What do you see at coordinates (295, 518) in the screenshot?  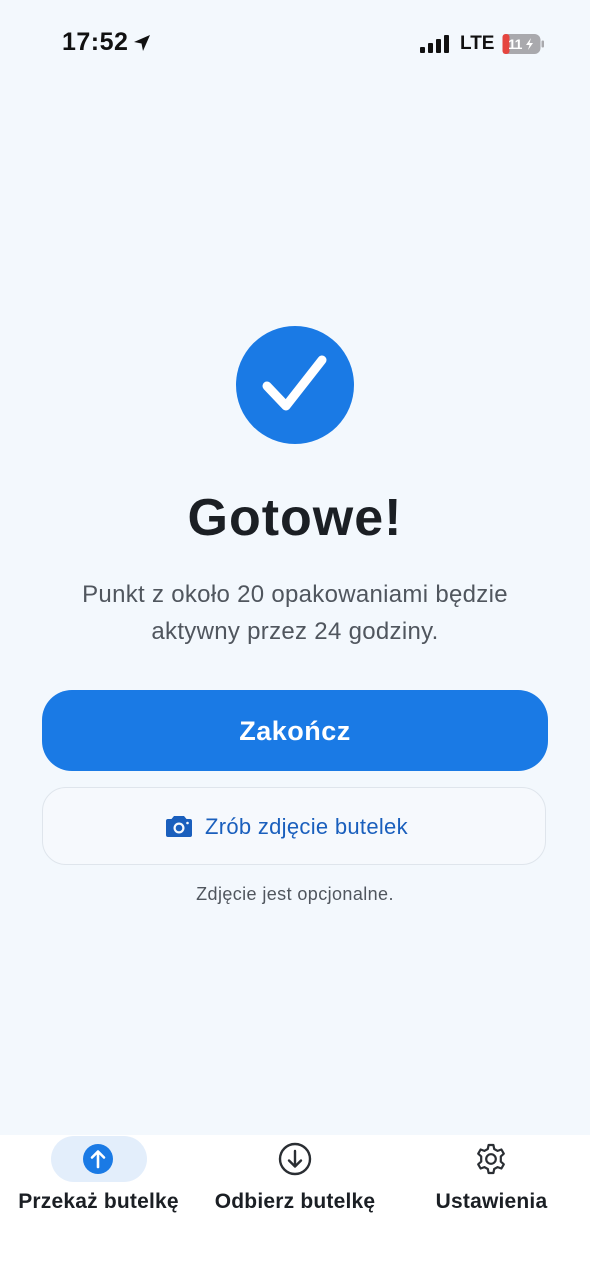 I see `page-title: Gotowe!` at bounding box center [295, 518].